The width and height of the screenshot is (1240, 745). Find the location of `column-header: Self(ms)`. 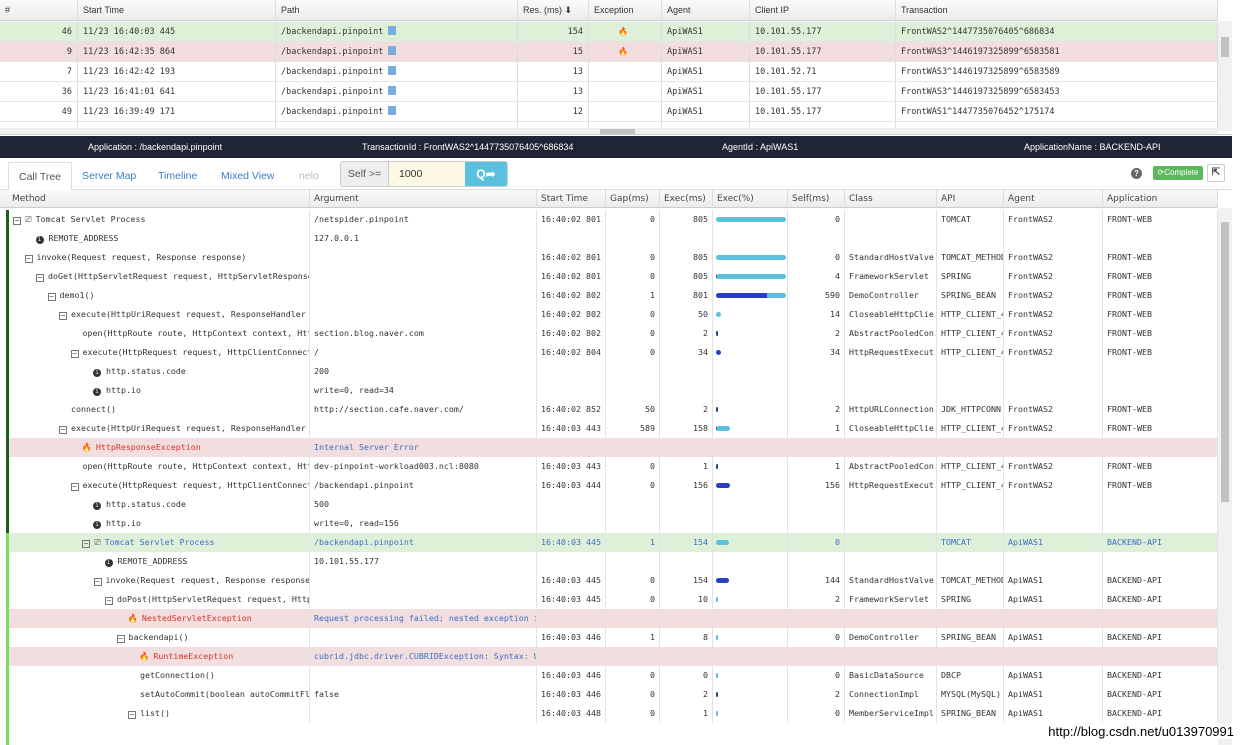

column-header: Self(ms) is located at coordinates (816, 199).